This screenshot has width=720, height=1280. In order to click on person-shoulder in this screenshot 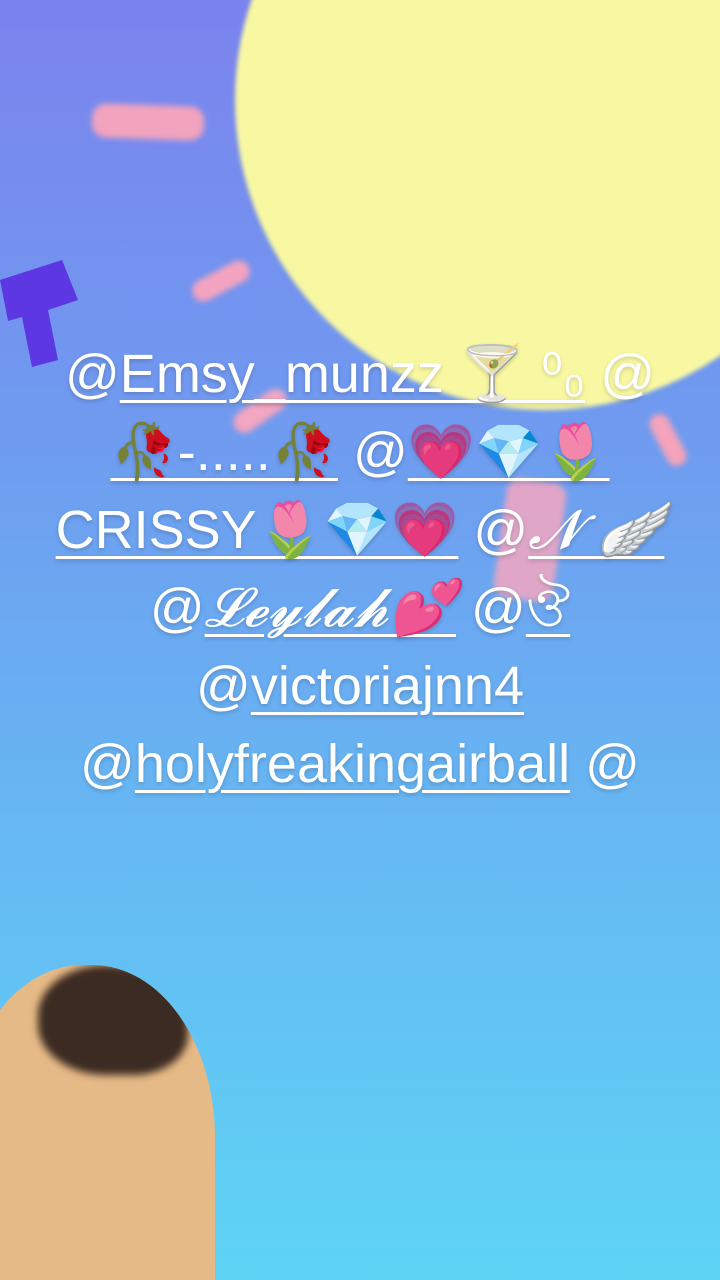, I will do `click(107, 1122)`.